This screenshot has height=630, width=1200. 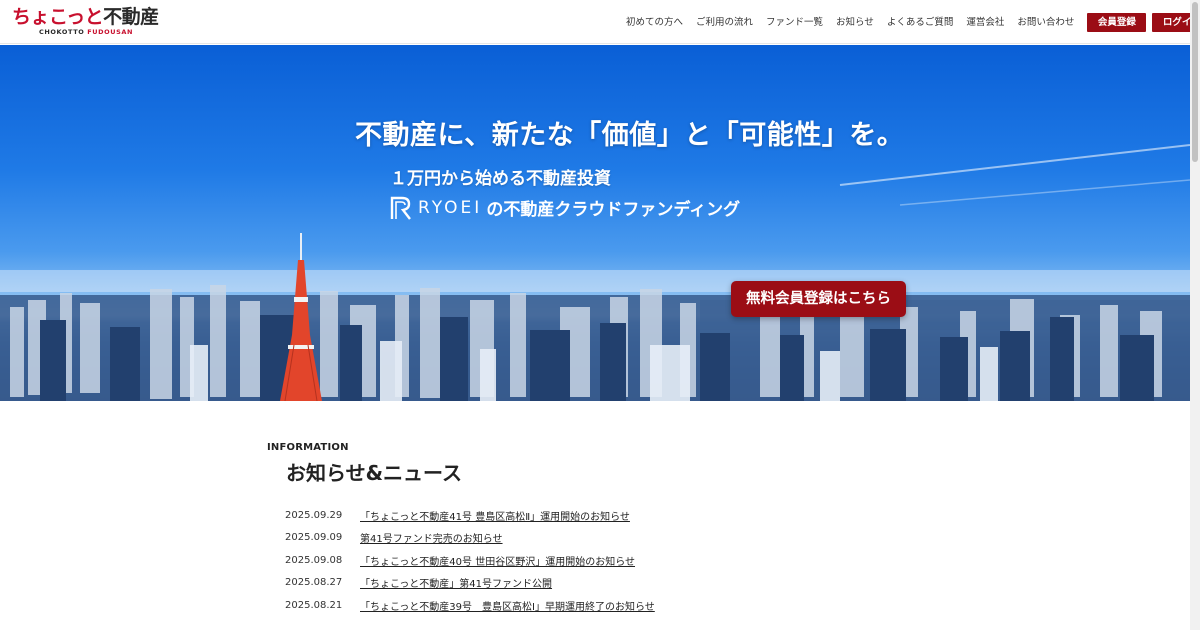 I want to click on news-link: 「ちょこっと不動産40号 世田谷区野沢」運用開始のお知らせ, so click(x=497, y=560).